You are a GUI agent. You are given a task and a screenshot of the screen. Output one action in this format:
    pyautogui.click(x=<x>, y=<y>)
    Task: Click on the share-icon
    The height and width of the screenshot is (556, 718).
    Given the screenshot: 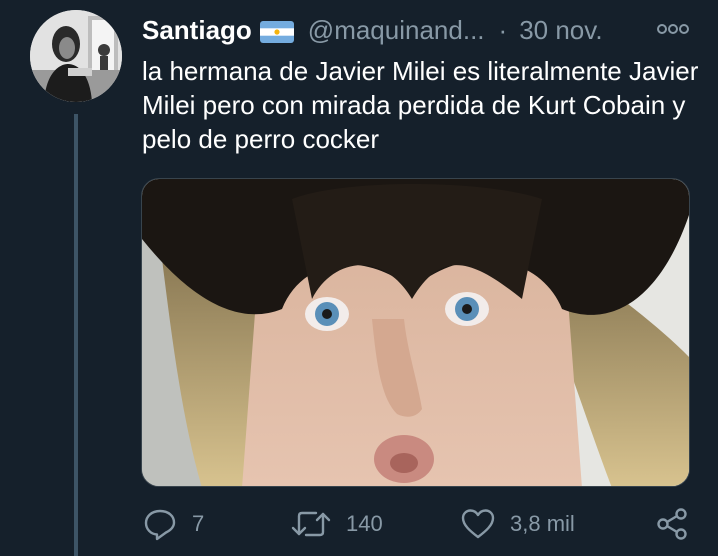 What is the action you would take?
    pyautogui.click(x=672, y=524)
    